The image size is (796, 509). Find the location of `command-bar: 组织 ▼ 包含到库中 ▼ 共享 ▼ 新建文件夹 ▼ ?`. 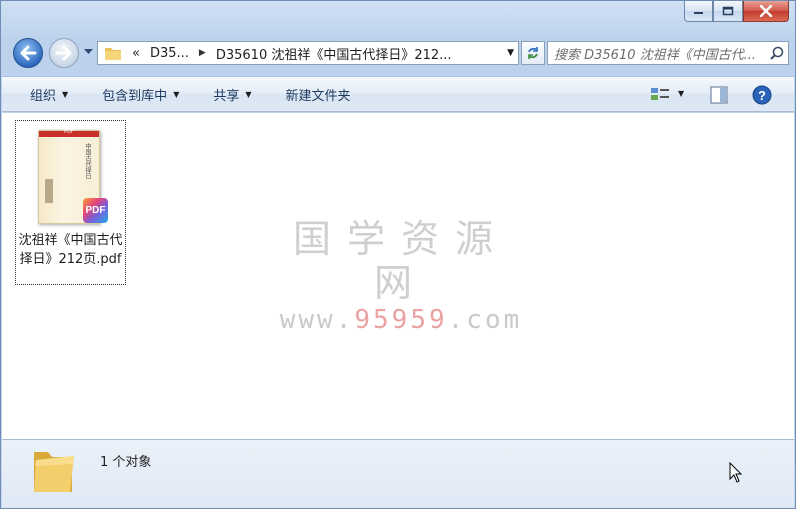

command-bar: 组织 ▼ 包含到库中 ▼ 共享 ▼ 新建文件夹 ▼ ? is located at coordinates (398, 94).